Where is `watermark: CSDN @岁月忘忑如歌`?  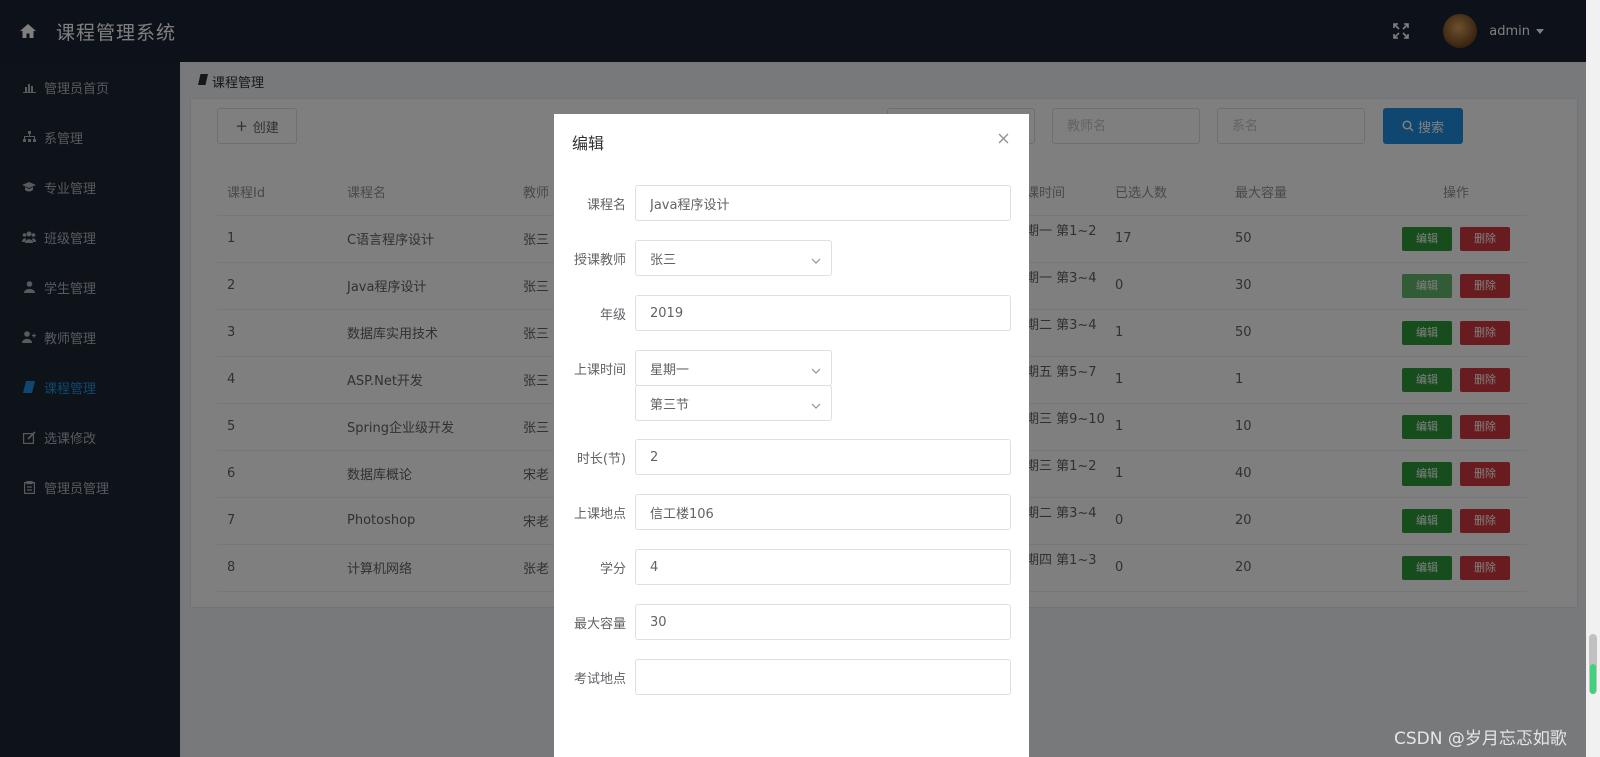 watermark: CSDN @岁月忘忑如歌 is located at coordinates (1480, 739).